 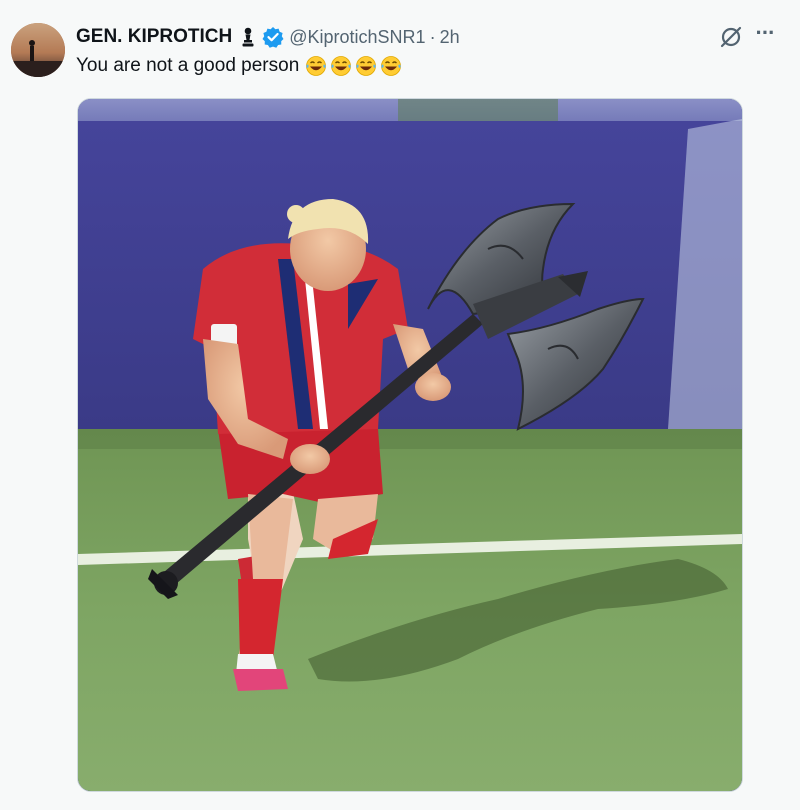 I want to click on timestamp: 2h, so click(x=450, y=37).